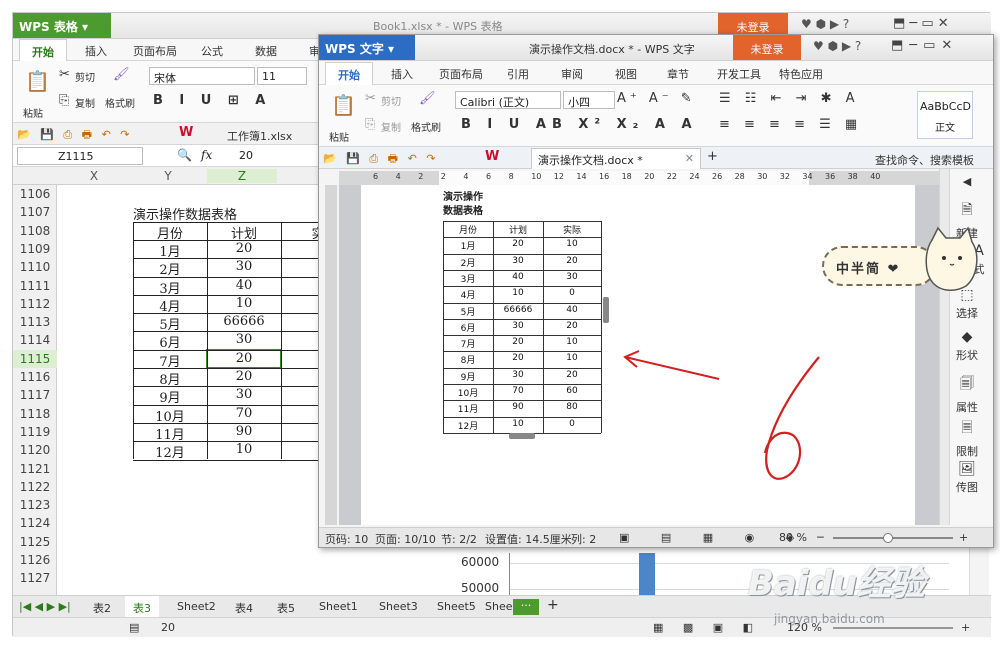 The width and height of the screenshot is (1000, 646). I want to click on spreadsheet-window-controls: ⬒ ─ ▭ ✕, so click(921, 23).